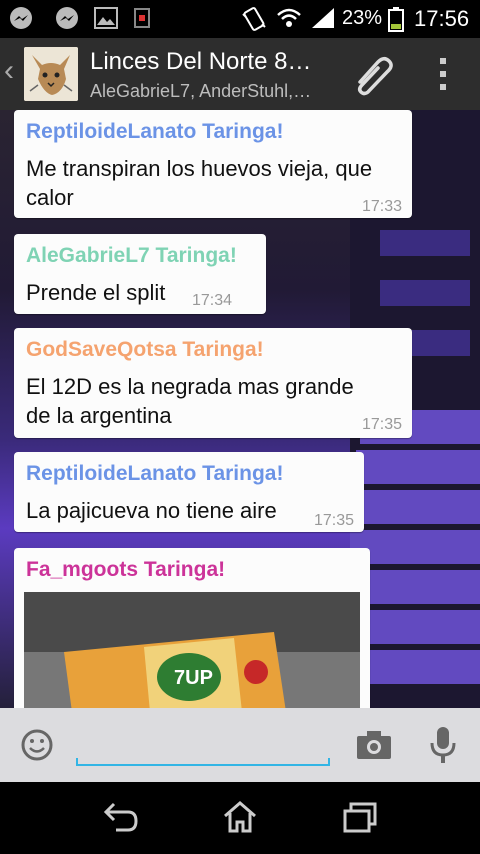 The width and height of the screenshot is (480, 854). What do you see at coordinates (96, 292) in the screenshot?
I see `message-text: Prende el split` at bounding box center [96, 292].